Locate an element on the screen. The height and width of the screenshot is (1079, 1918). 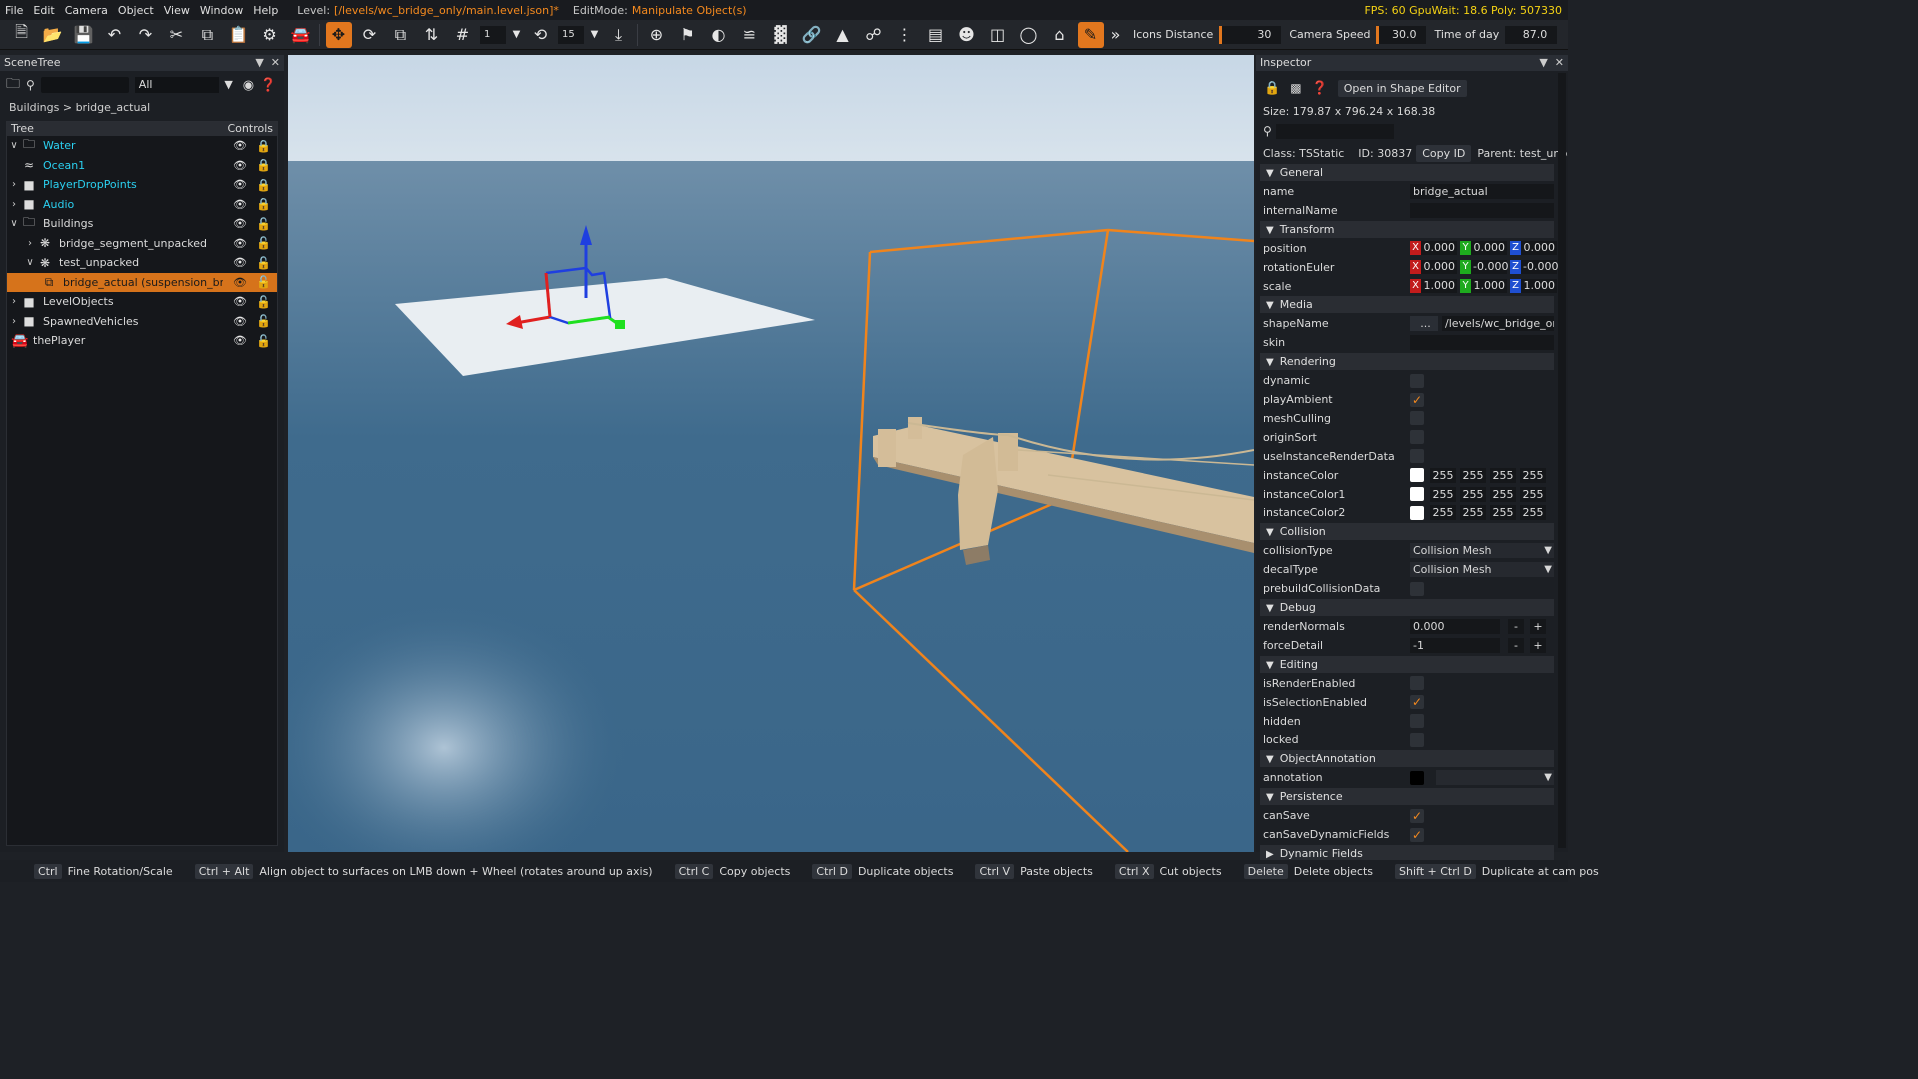
collisiontype-select: Collision Mesh is located at coordinates (1482, 551).